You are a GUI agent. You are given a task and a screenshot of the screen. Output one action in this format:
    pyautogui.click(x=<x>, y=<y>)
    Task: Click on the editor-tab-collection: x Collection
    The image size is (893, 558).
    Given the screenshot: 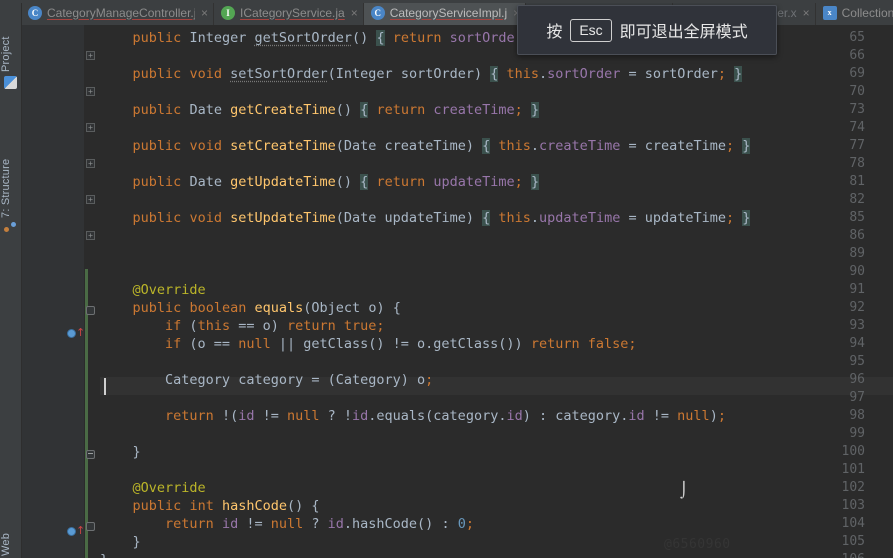 What is the action you would take?
    pyautogui.click(x=854, y=12)
    